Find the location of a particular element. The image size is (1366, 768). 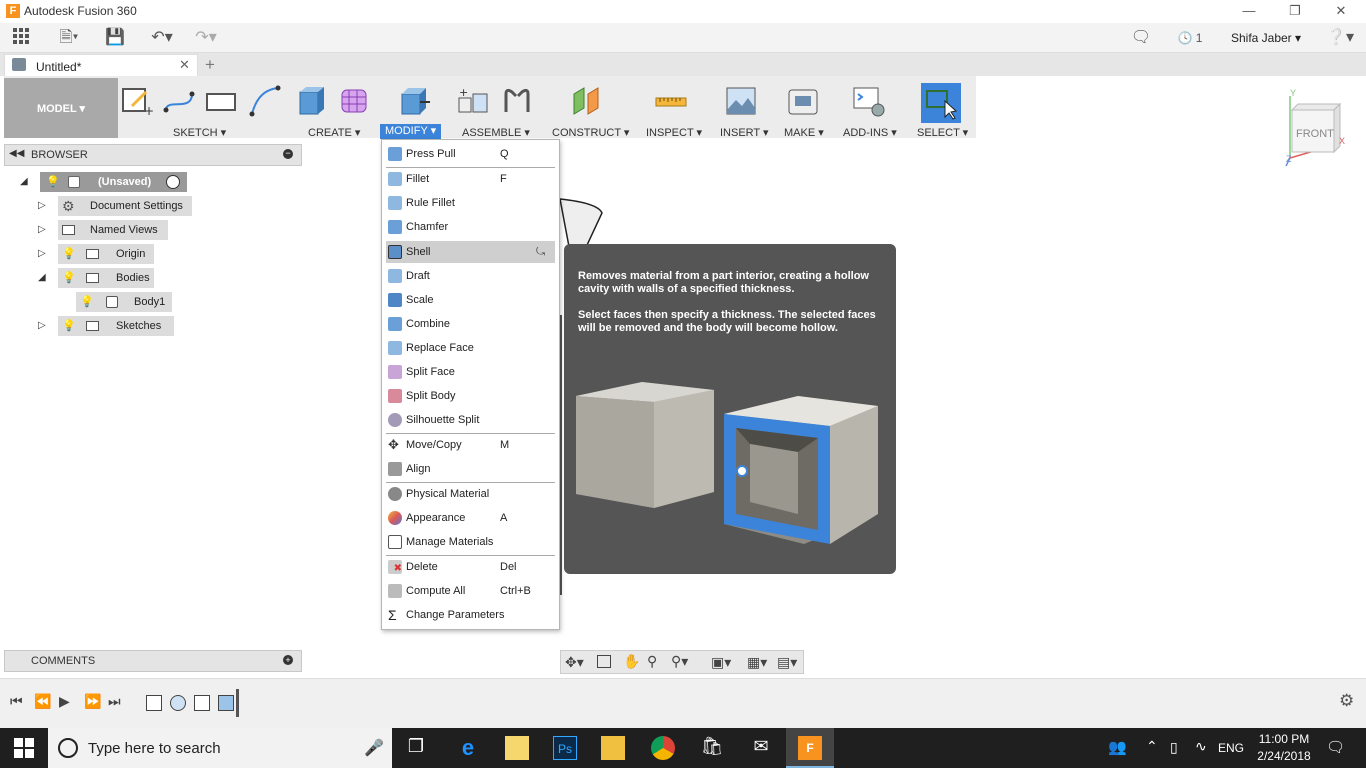

timeline-extrude-icon is located at coordinates (226, 703).